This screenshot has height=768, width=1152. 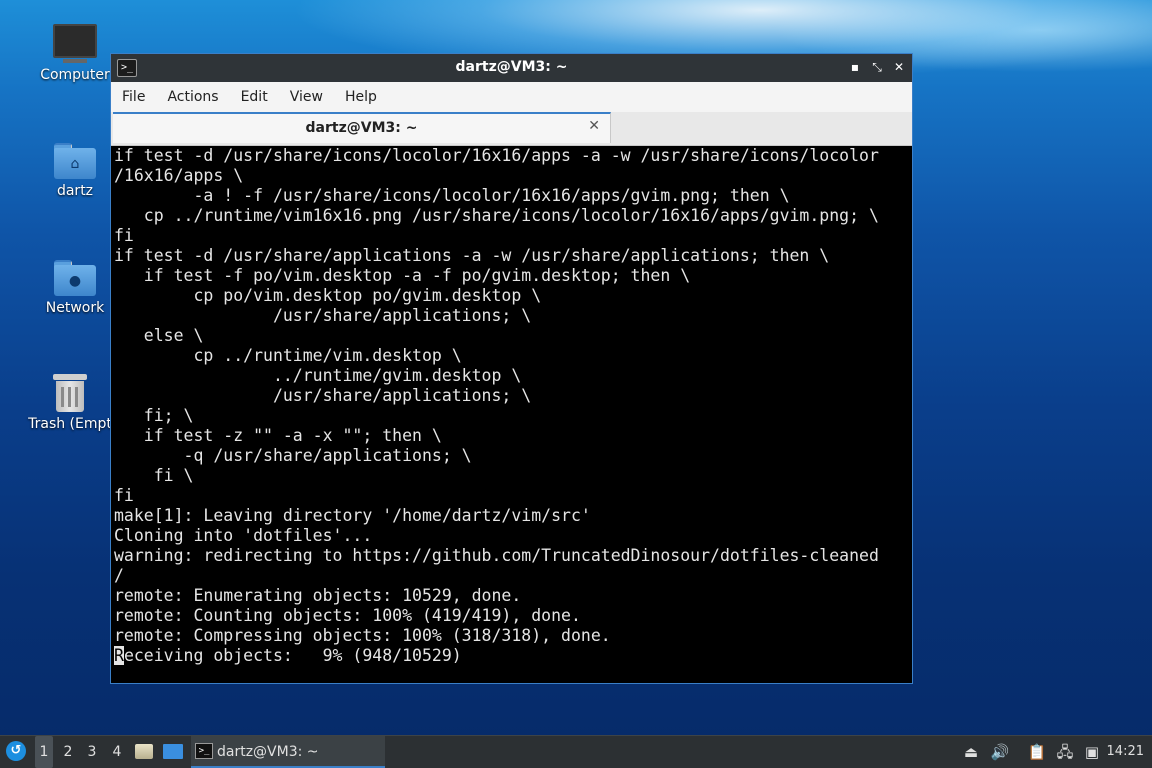 What do you see at coordinates (119, 655) in the screenshot?
I see `terminal-cursor: R` at bounding box center [119, 655].